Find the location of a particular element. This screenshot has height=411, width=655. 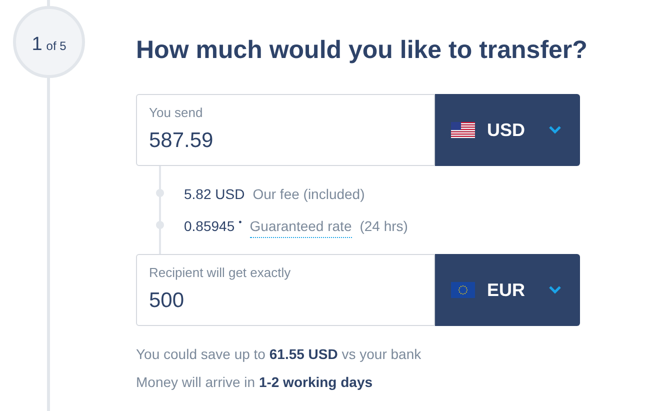

fee-description: (24 hrs) is located at coordinates (384, 226).